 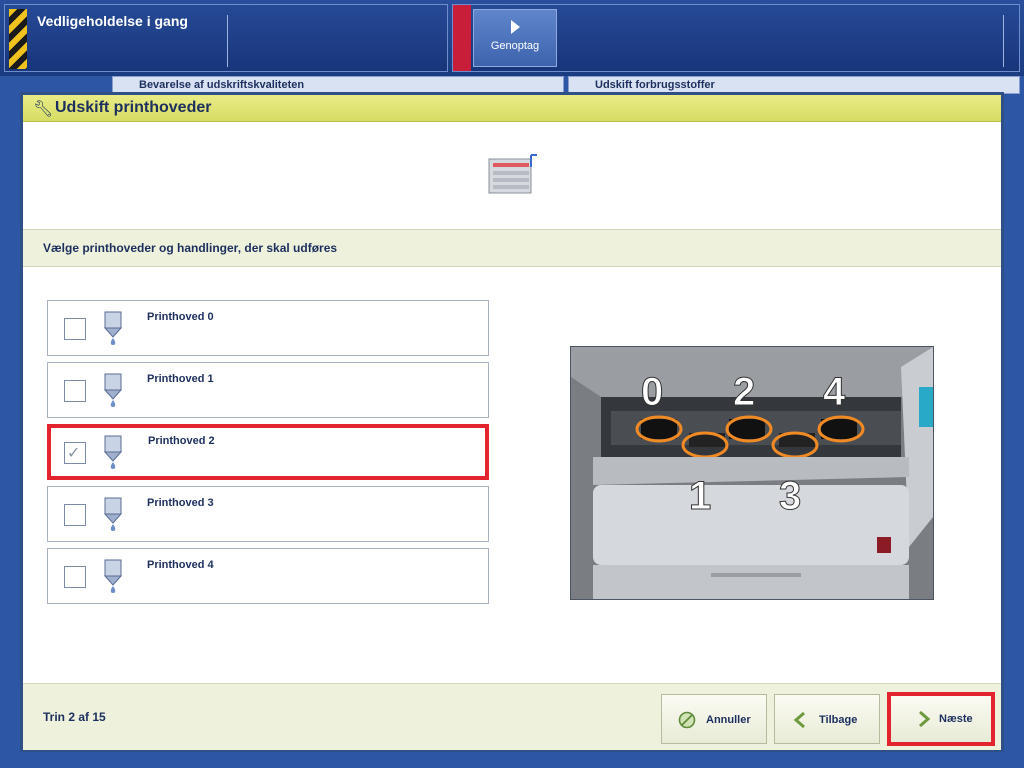 I want to click on tab-replace-consumables-label: Udskift forbrugsstoffer, so click(x=655, y=85).